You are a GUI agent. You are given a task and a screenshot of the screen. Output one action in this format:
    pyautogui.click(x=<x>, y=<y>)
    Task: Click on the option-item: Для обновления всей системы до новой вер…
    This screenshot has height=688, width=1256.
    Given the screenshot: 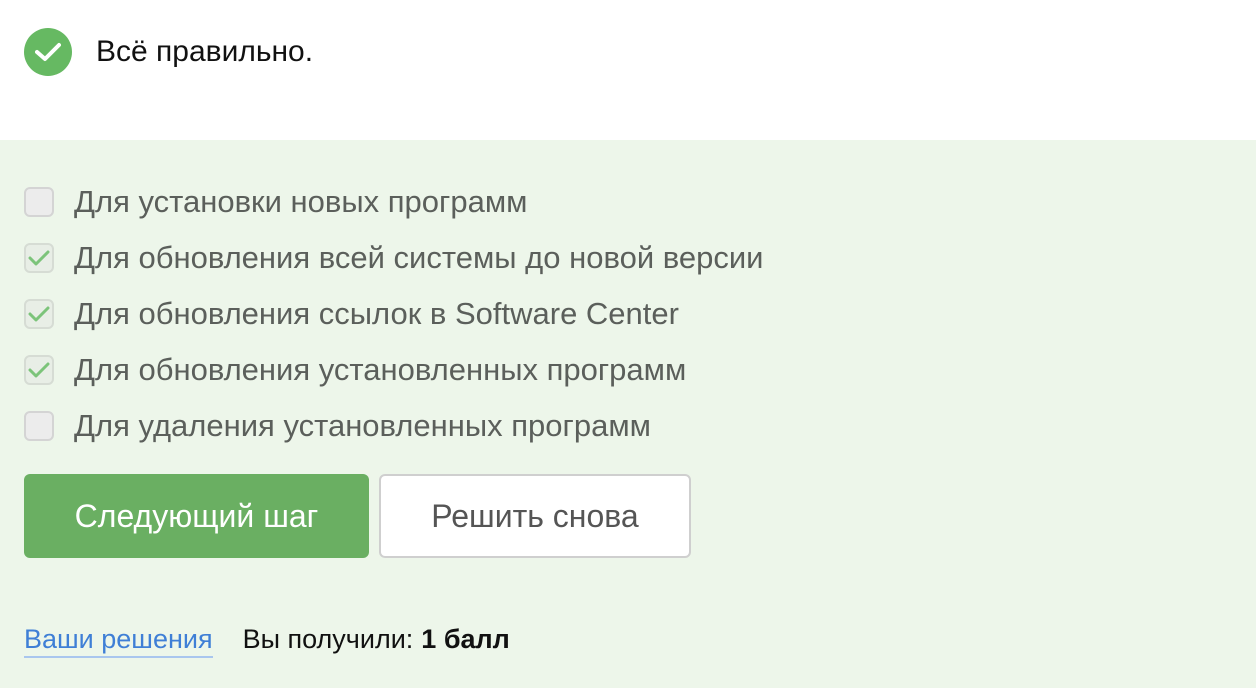 What is the action you would take?
    pyautogui.click(x=394, y=258)
    